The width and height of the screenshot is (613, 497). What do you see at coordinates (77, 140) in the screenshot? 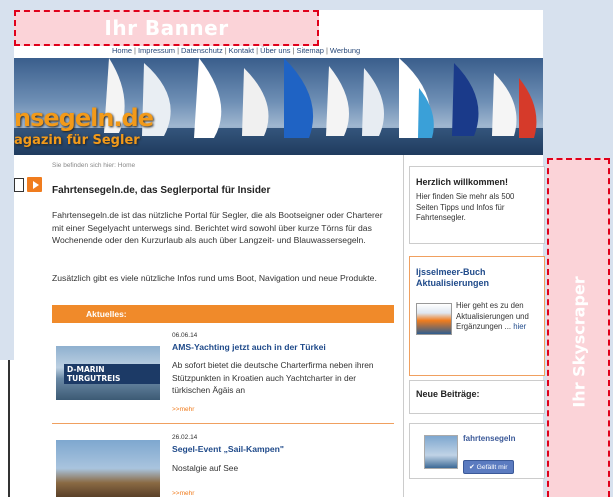
I see `site-logo-subtitle: agazin für Segler` at bounding box center [77, 140].